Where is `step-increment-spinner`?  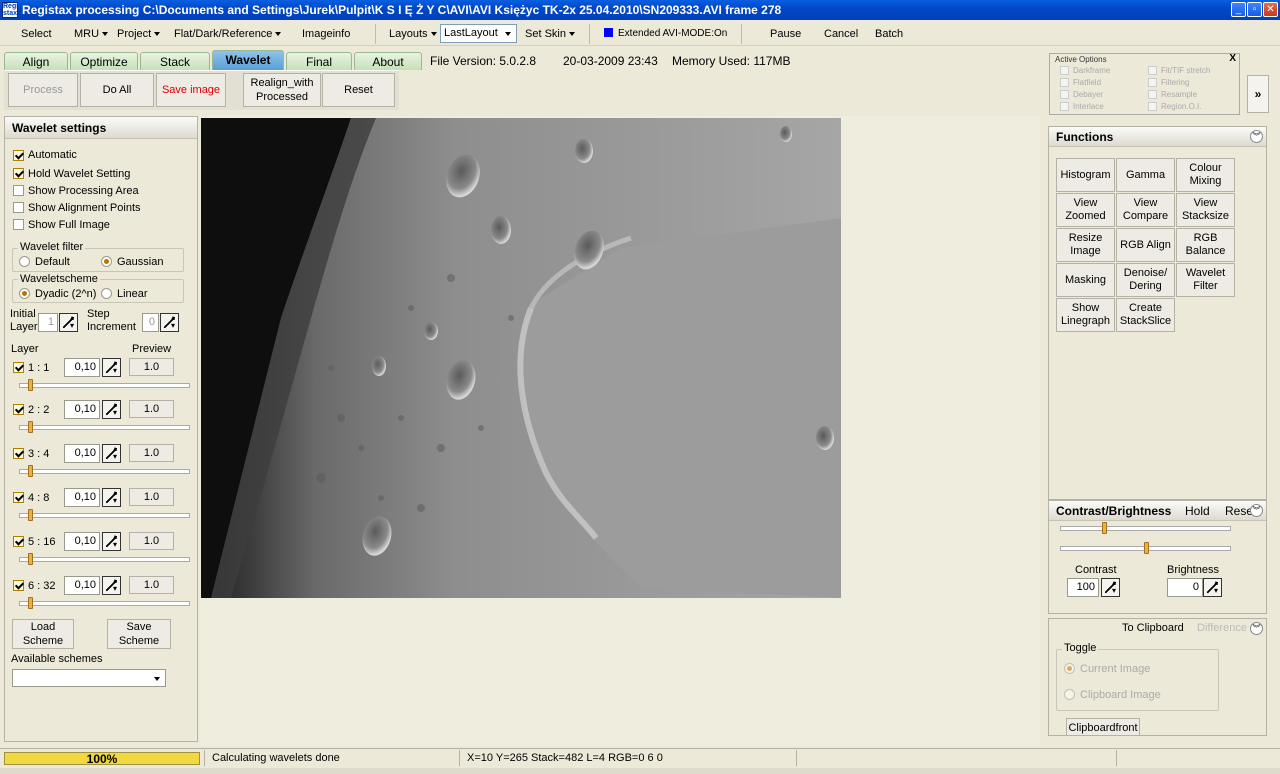 step-increment-spinner is located at coordinates (169, 322).